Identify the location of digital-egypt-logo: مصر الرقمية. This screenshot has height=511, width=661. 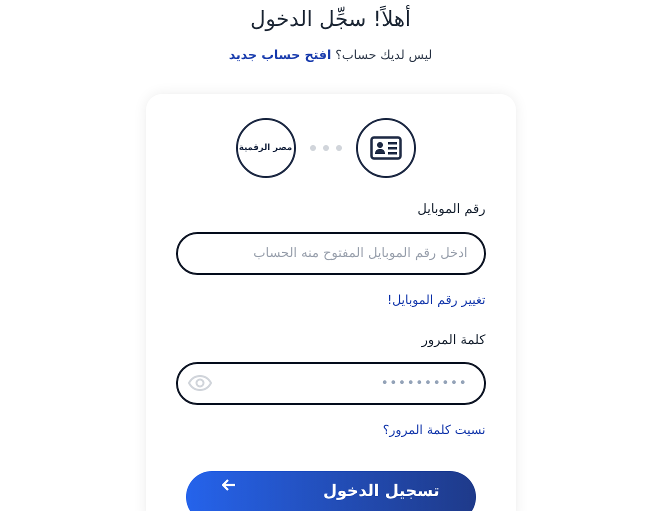
(266, 148).